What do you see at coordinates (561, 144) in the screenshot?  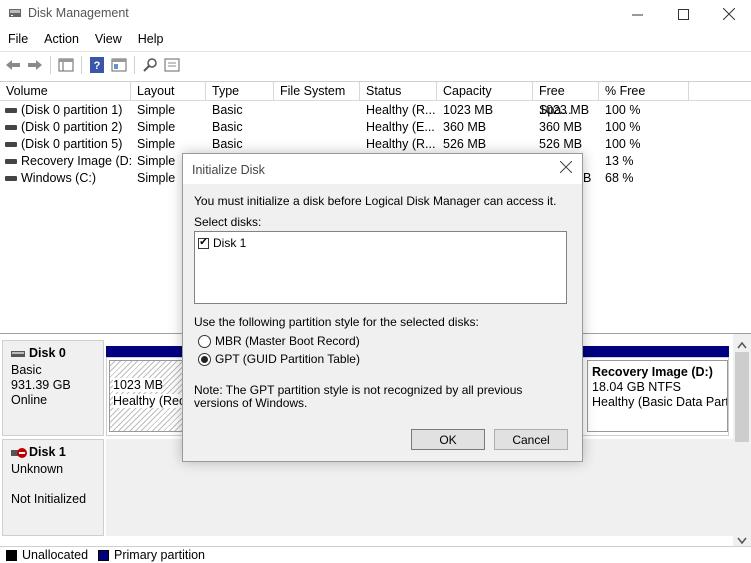 I see `free-cell: 526 MB` at bounding box center [561, 144].